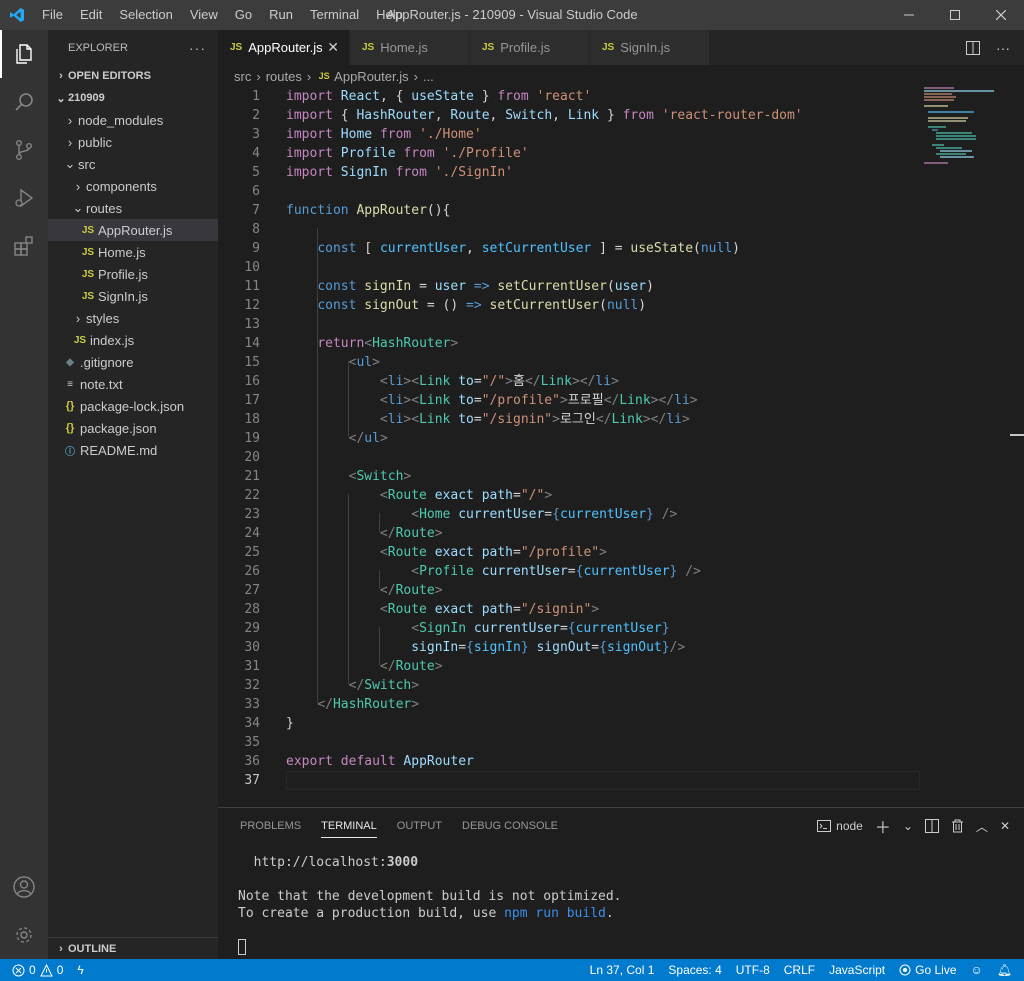 The image size is (1024, 981). What do you see at coordinates (281, 15) in the screenshot?
I see `menu-run: Run` at bounding box center [281, 15].